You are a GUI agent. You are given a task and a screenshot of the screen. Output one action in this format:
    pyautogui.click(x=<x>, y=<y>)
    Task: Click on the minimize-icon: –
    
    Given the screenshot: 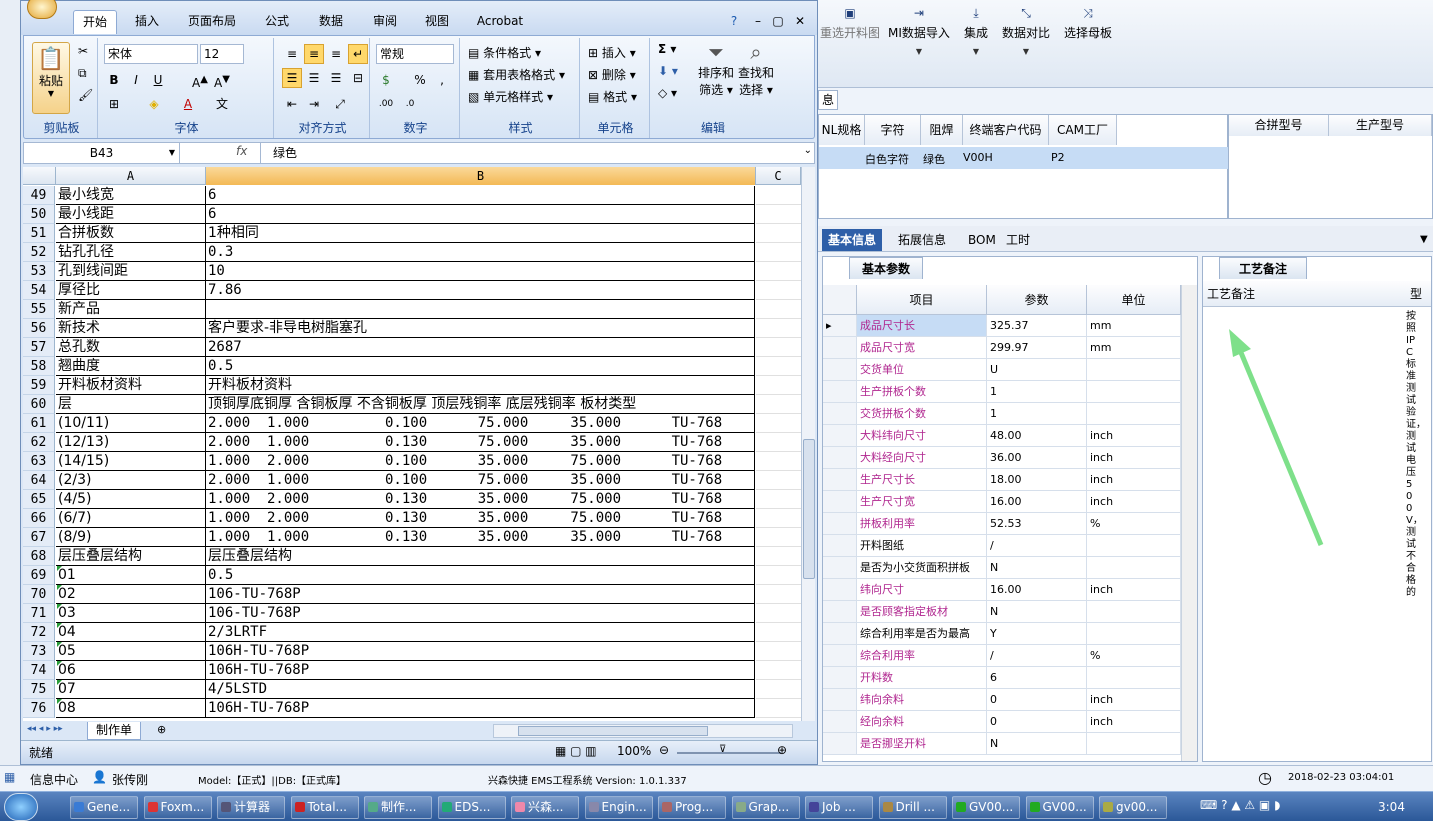 What is the action you would take?
    pyautogui.click(x=758, y=22)
    